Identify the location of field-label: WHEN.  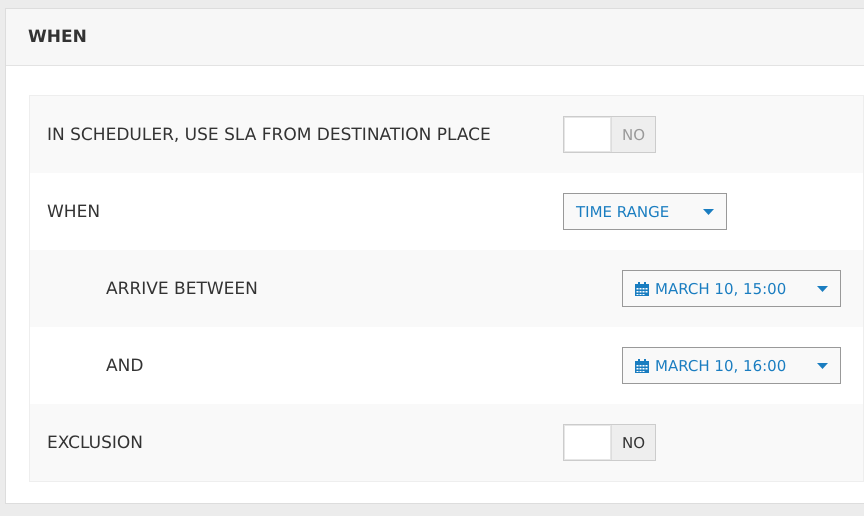
(74, 212).